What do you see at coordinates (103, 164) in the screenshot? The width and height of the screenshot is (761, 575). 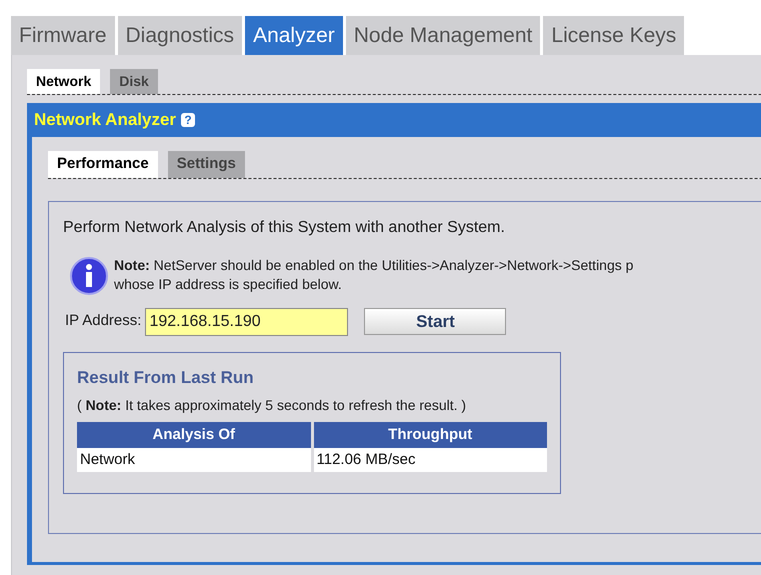 I see `panel-tab: Performance` at bounding box center [103, 164].